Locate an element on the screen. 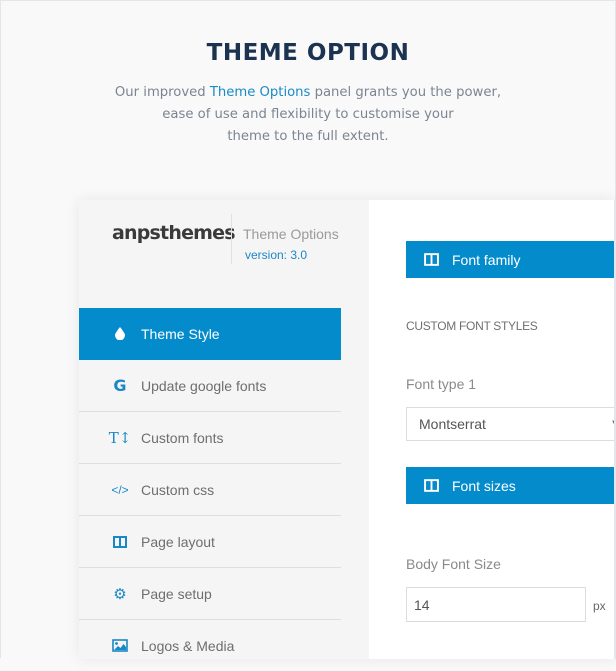 Image resolution: width=616 pixels, height=671 pixels. sidebar-item-custom-css: </> Custom css is located at coordinates (210, 490).